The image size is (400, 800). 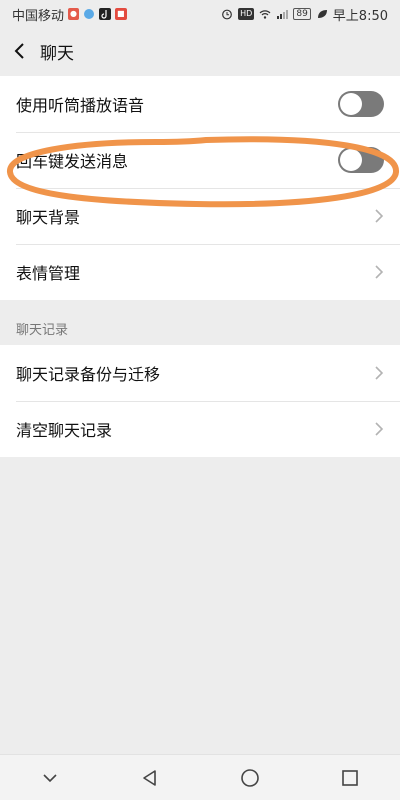 I want to click on signal-icon, so click(x=283, y=14).